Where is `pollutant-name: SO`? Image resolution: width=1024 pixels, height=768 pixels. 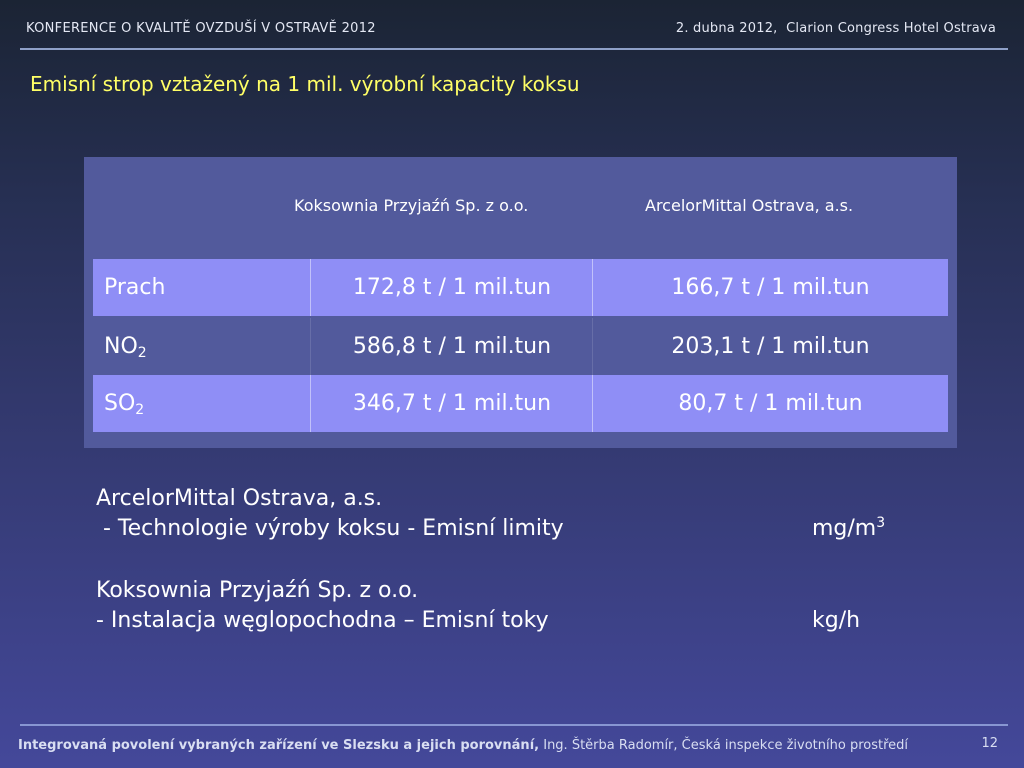
pollutant-name: SO is located at coordinates (120, 403).